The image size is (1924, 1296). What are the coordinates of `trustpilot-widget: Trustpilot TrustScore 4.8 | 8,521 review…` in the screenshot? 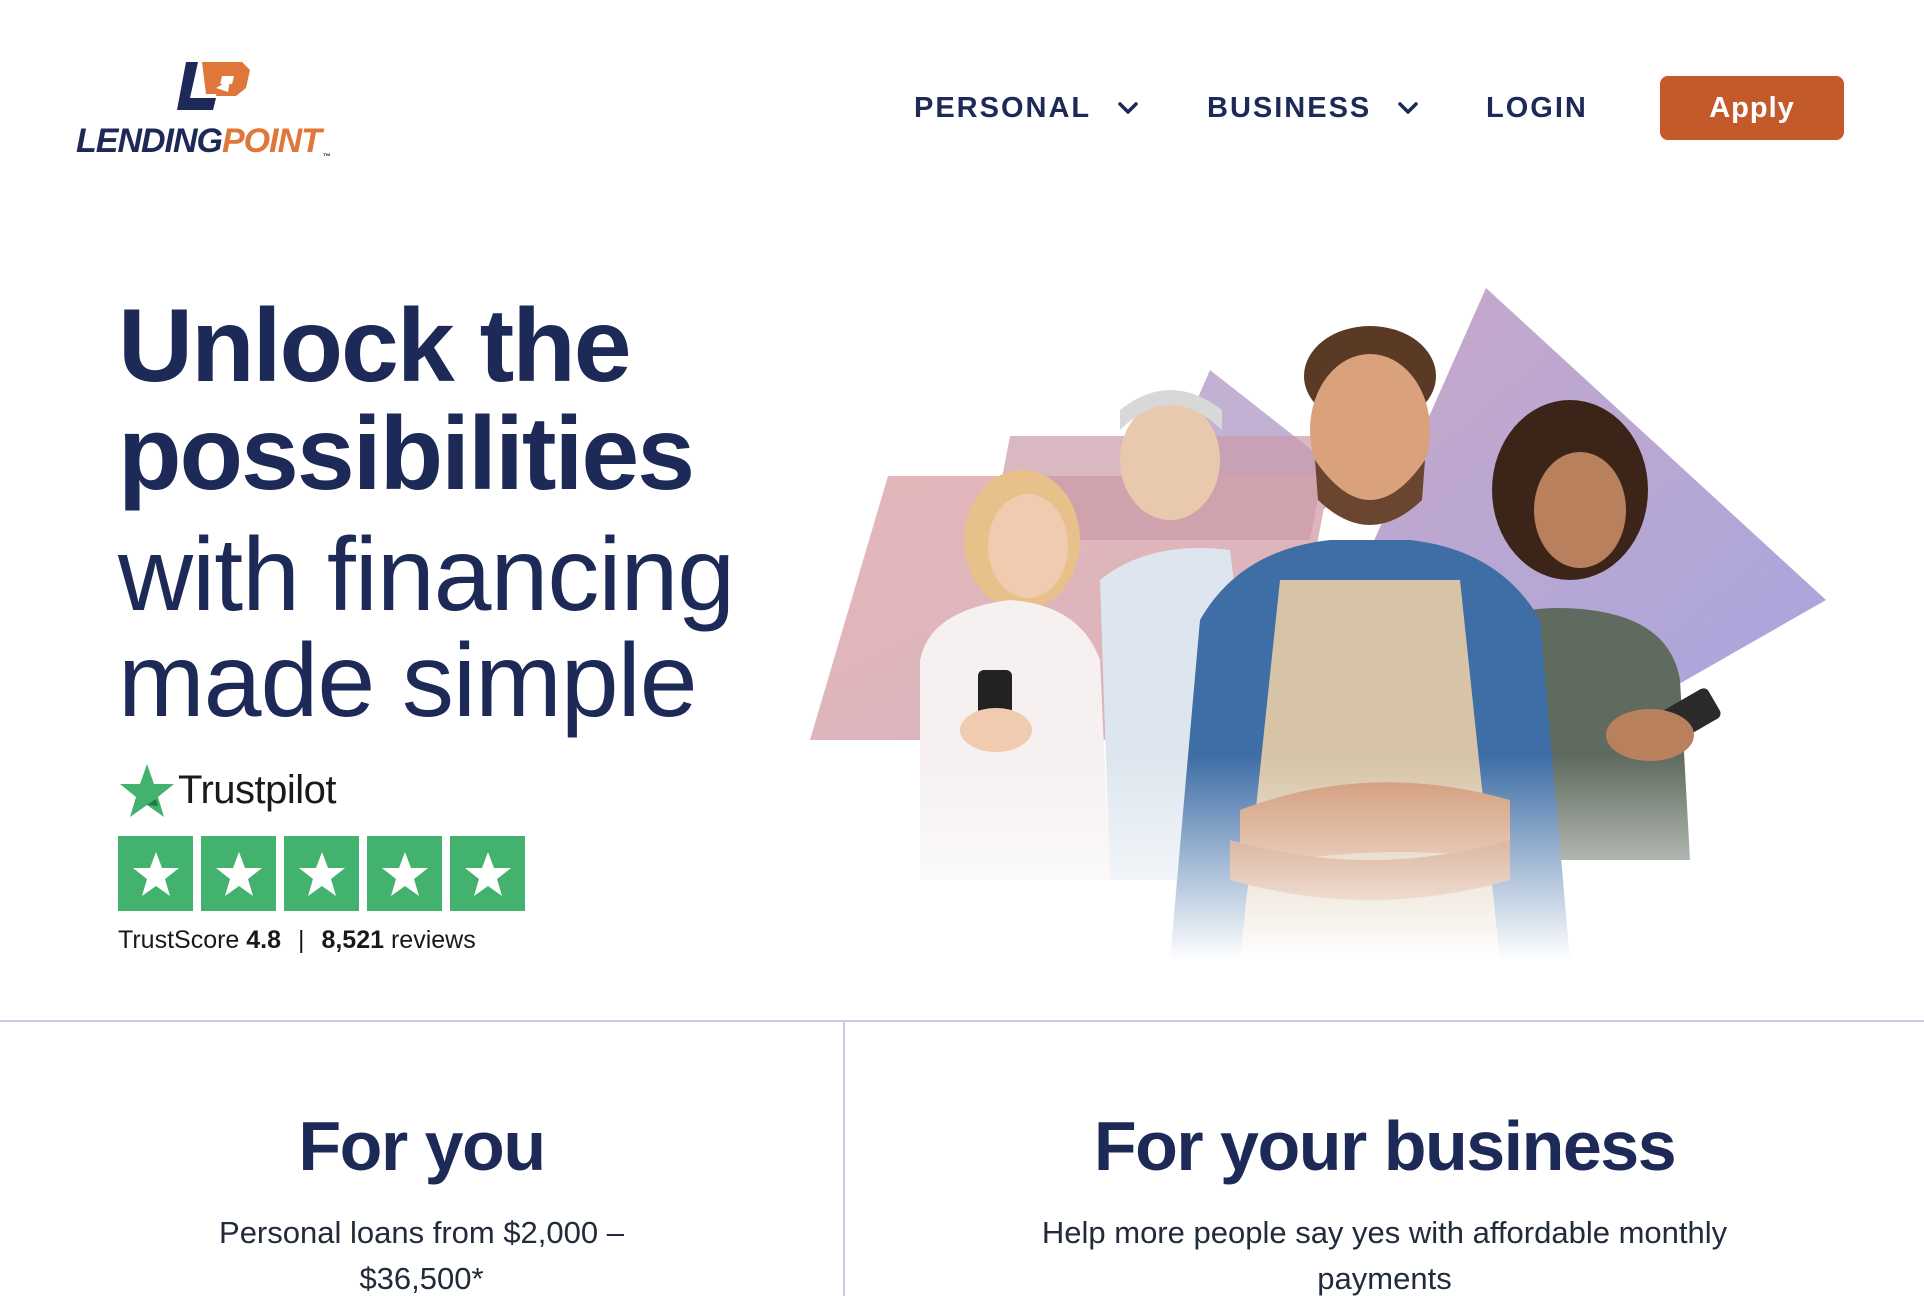 It's located at (328, 862).